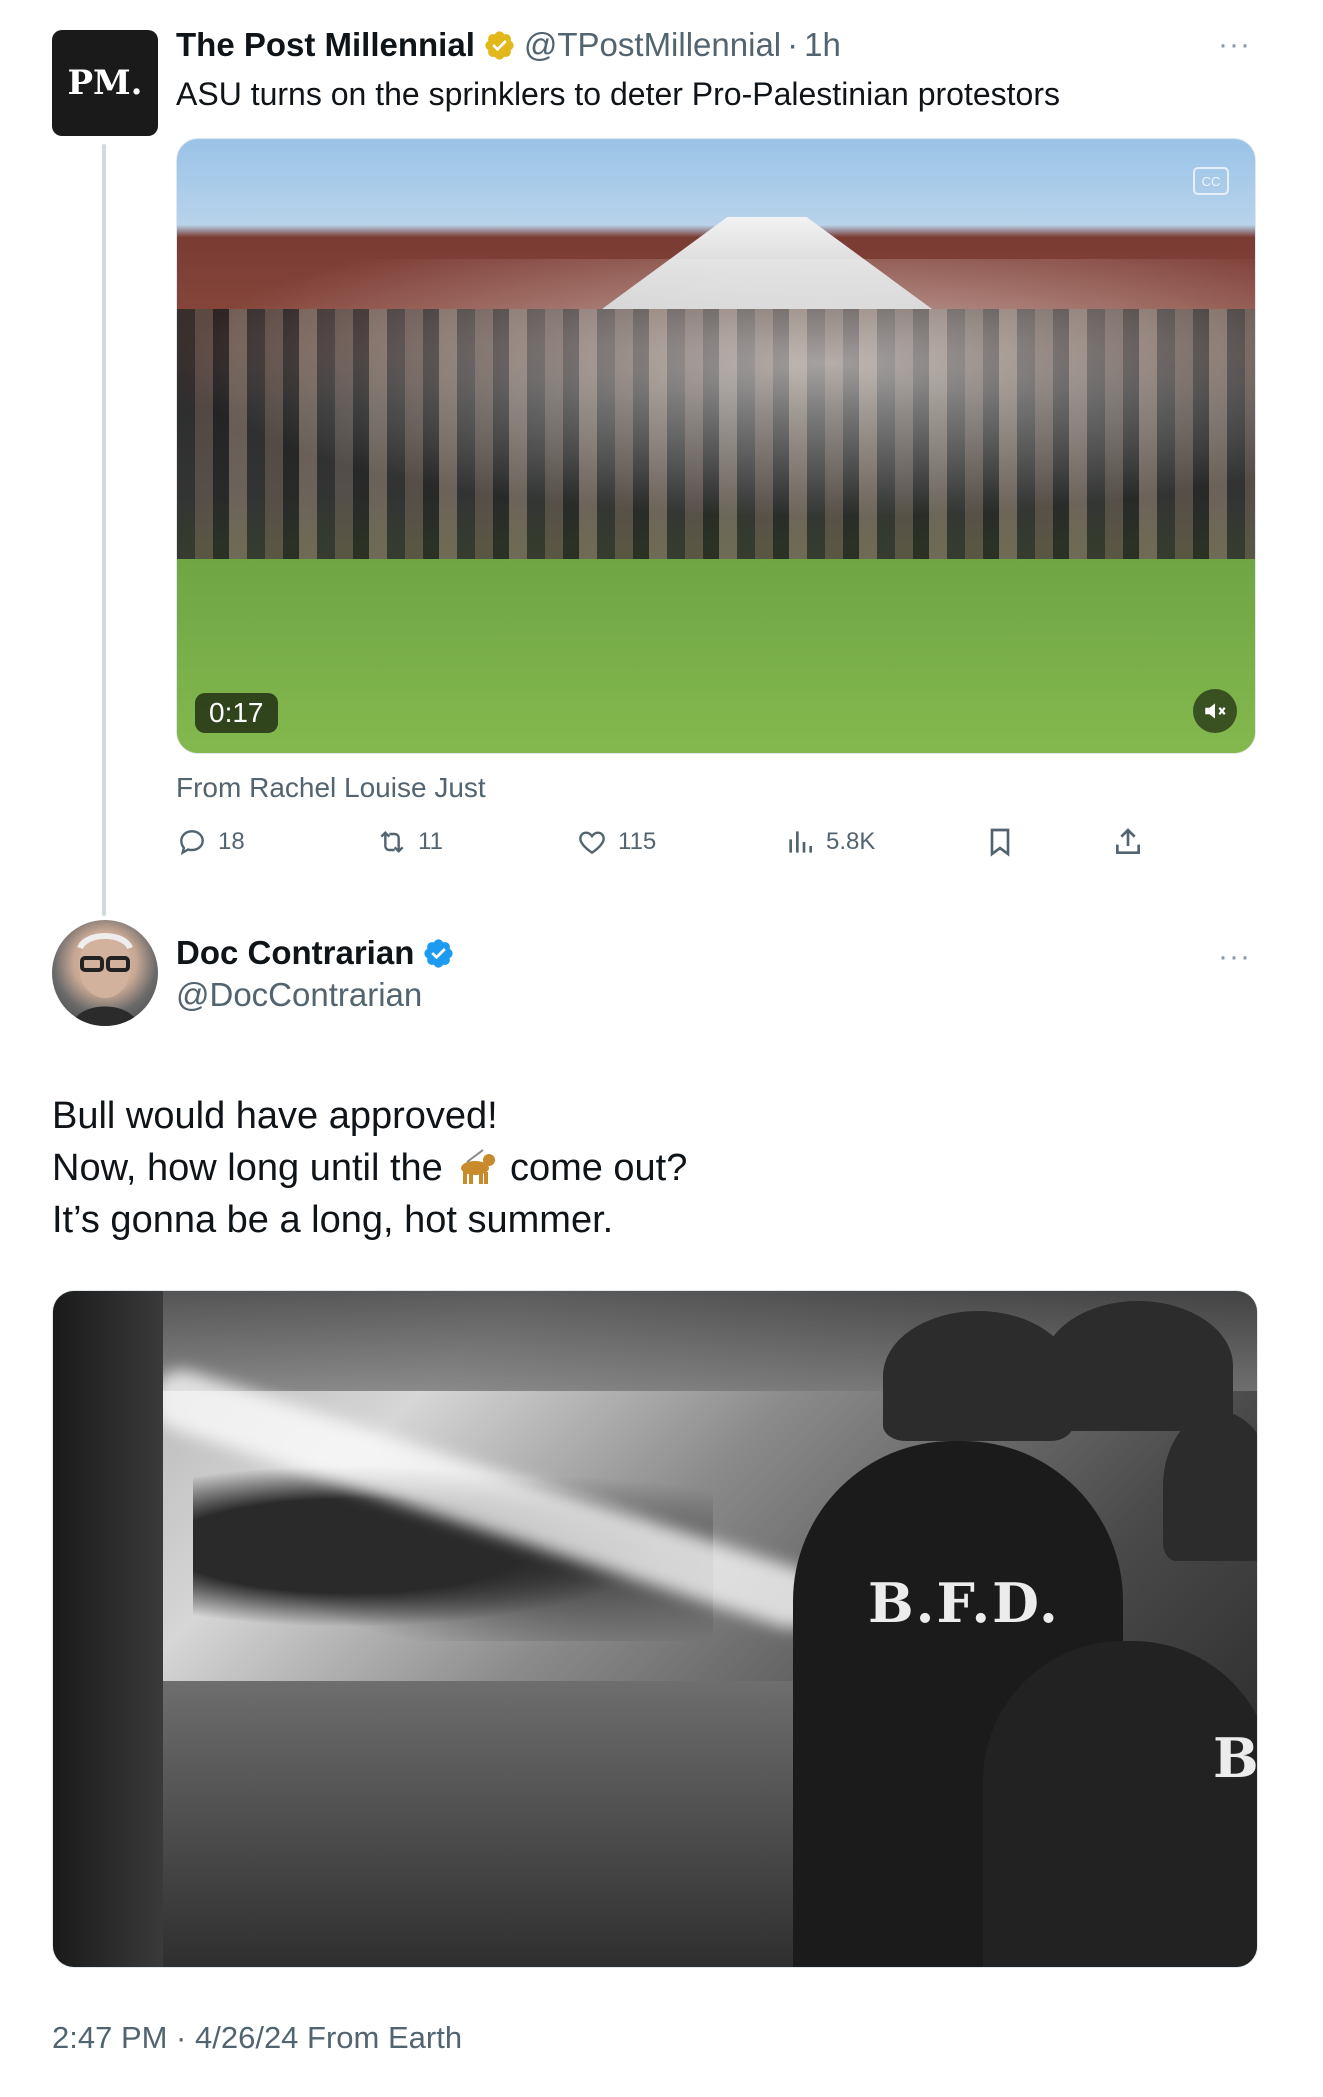 The image size is (1323, 2097). I want to click on video-sprinkler-spray, so click(716, 389).